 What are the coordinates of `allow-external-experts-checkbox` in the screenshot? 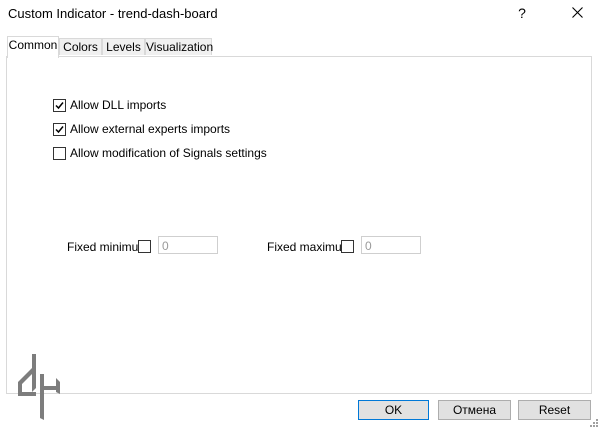 It's located at (59, 129).